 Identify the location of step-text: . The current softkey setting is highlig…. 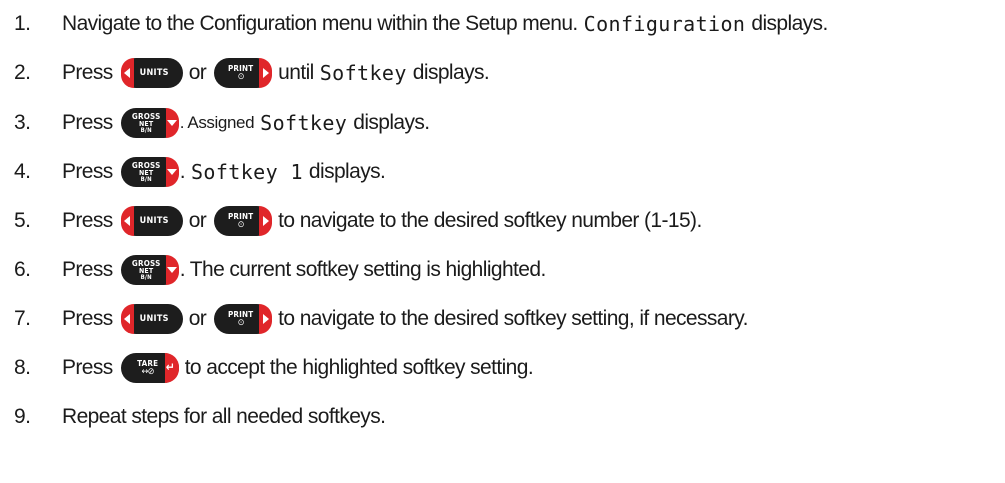
(363, 269).